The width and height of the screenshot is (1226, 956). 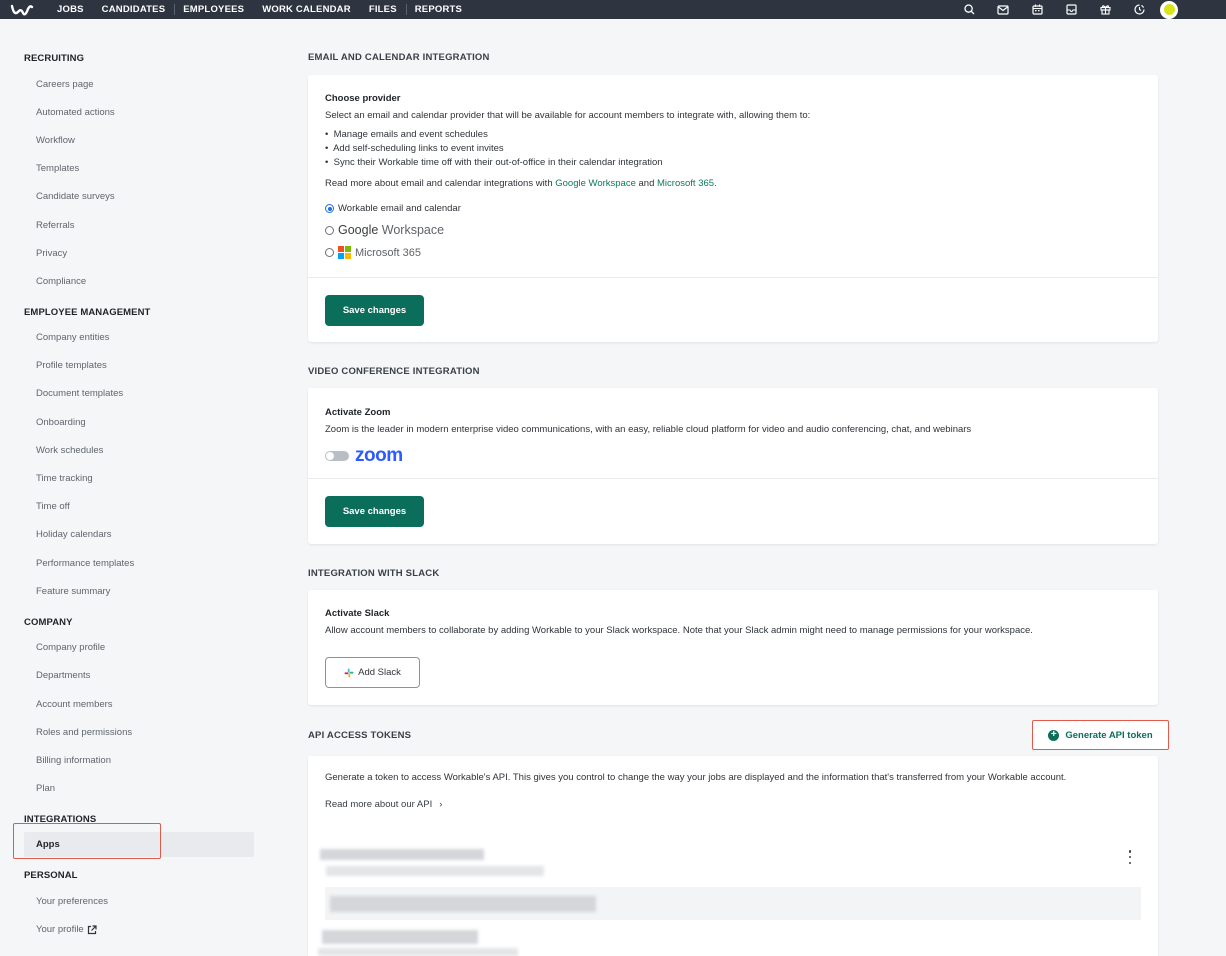 What do you see at coordinates (410, 134) in the screenshot?
I see `bullet-1-text: Manage emails and event schedules` at bounding box center [410, 134].